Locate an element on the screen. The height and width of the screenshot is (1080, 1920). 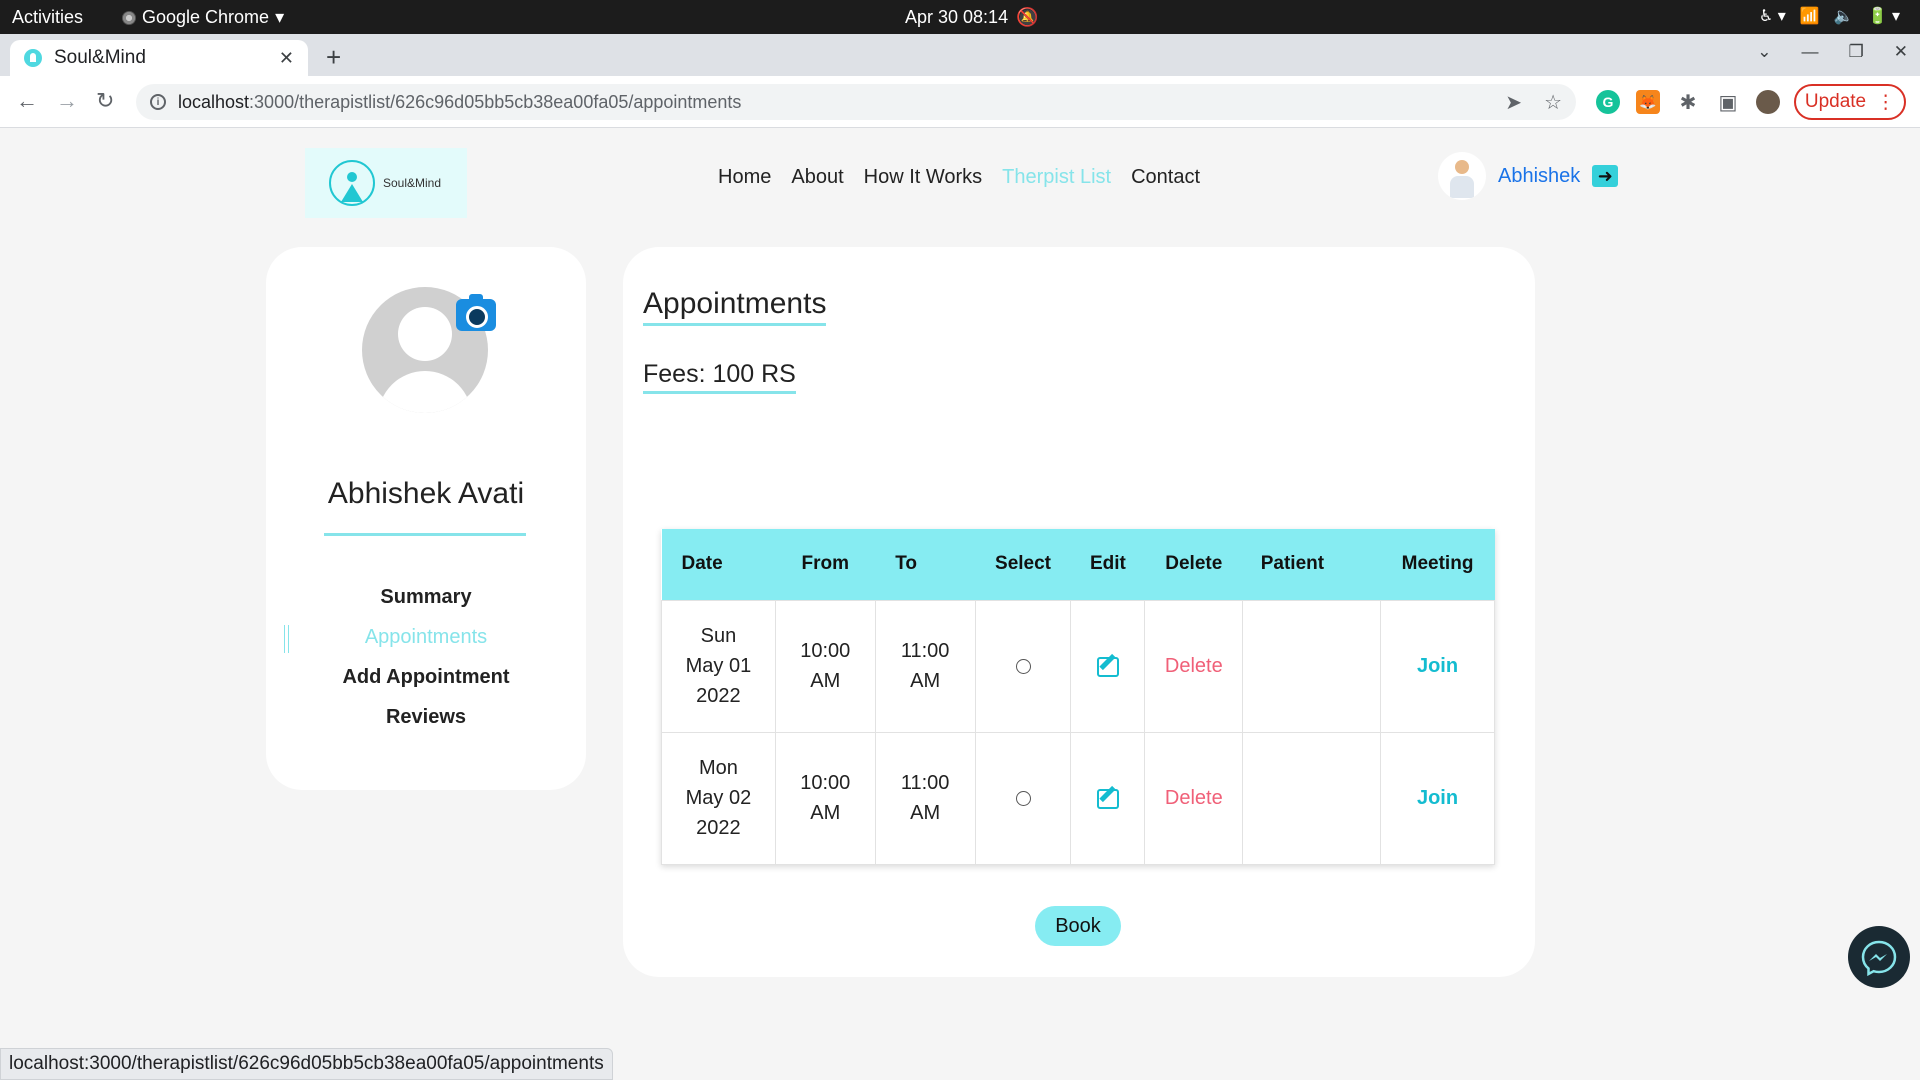
col-select: Select is located at coordinates (1023, 564).